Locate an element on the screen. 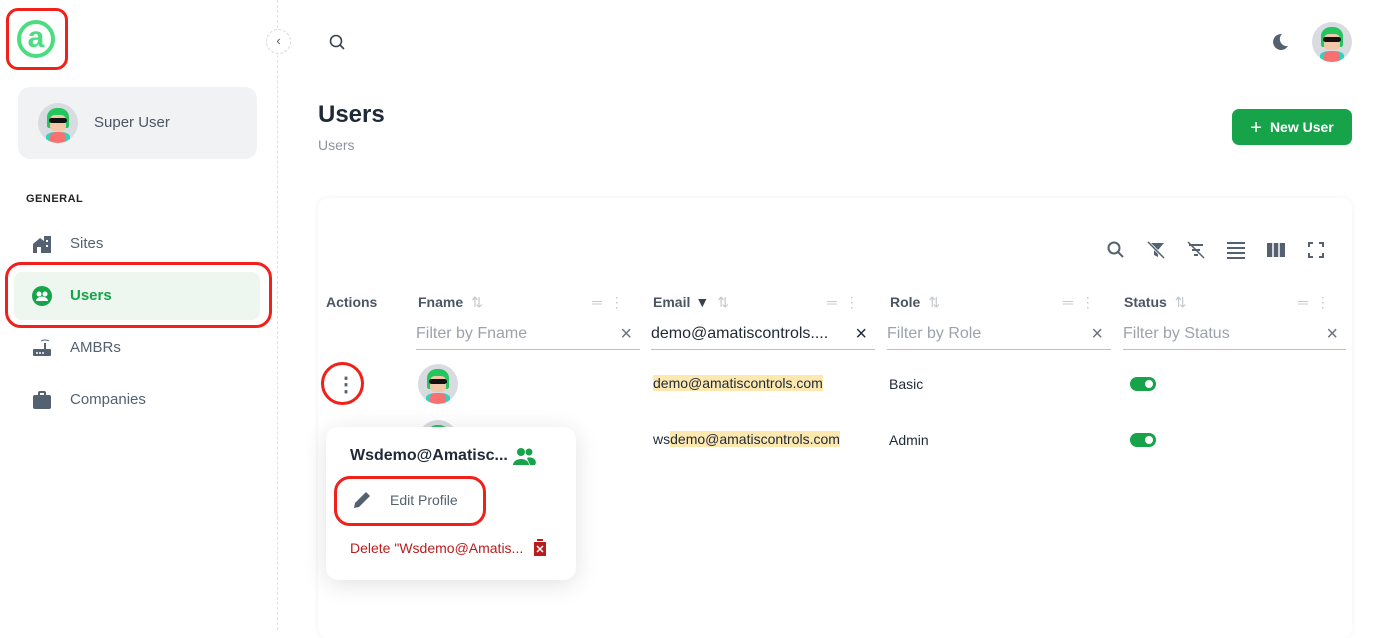 The height and width of the screenshot is (638, 1382). filter-icon: ▼ is located at coordinates (702, 302).